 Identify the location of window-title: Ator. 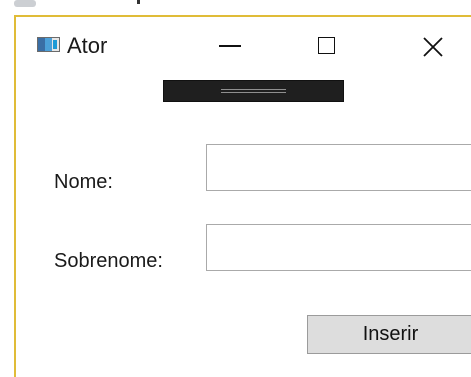
(87, 45).